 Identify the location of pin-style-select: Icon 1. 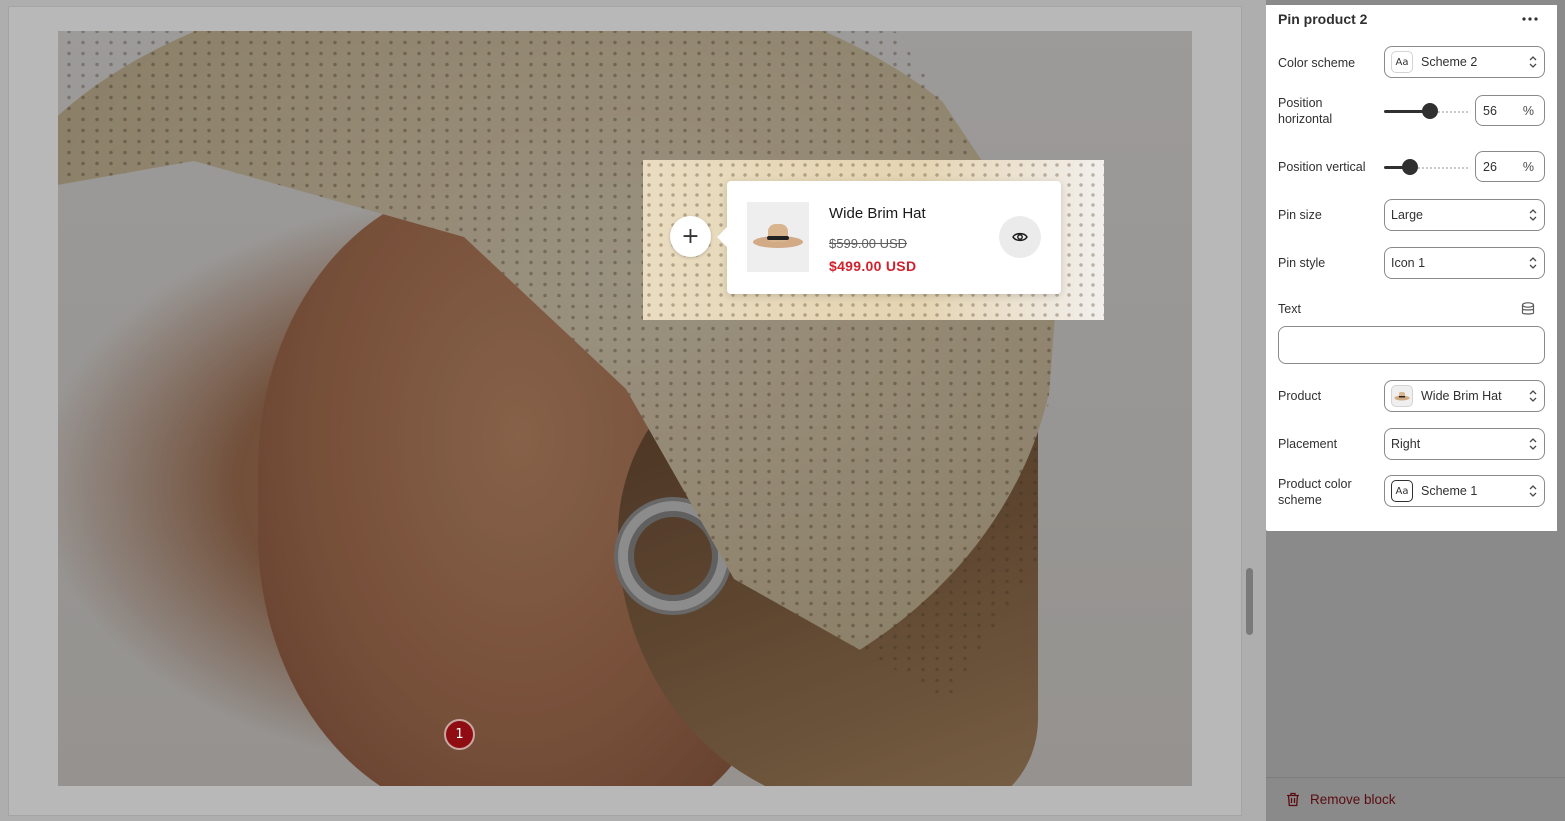
(1464, 263).